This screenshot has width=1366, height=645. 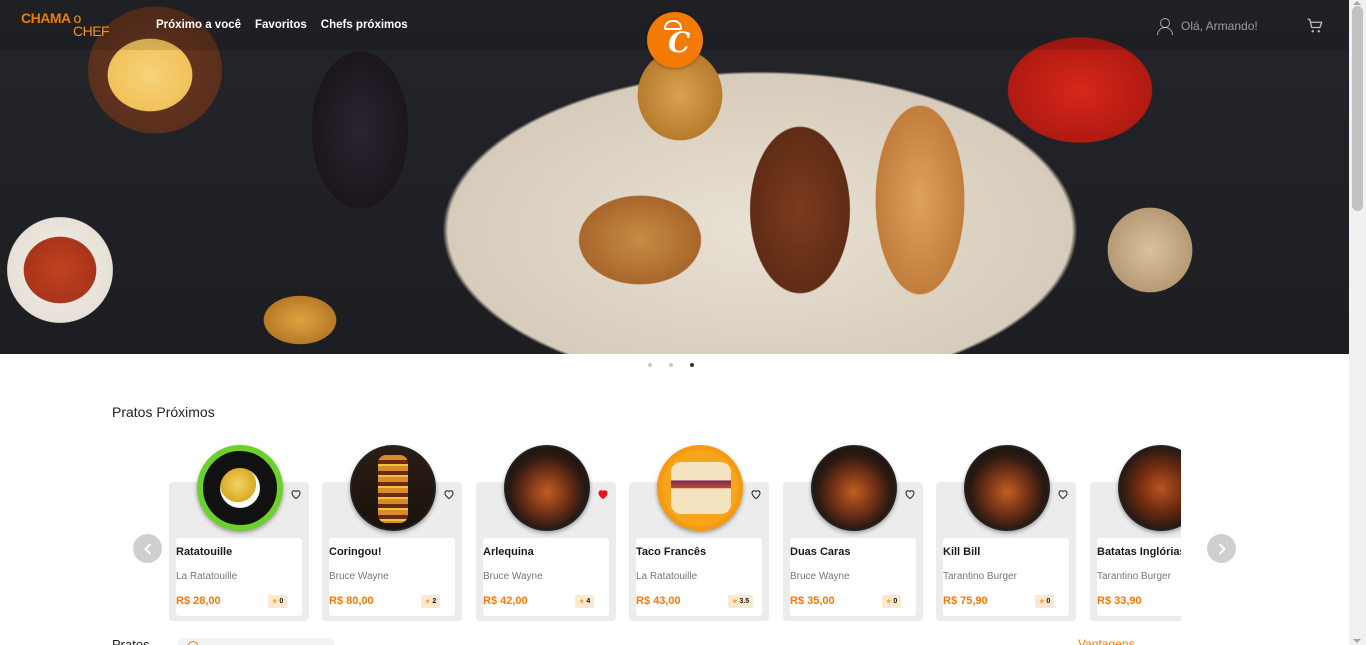 I want to click on rating-value: 2, so click(x=434, y=601).